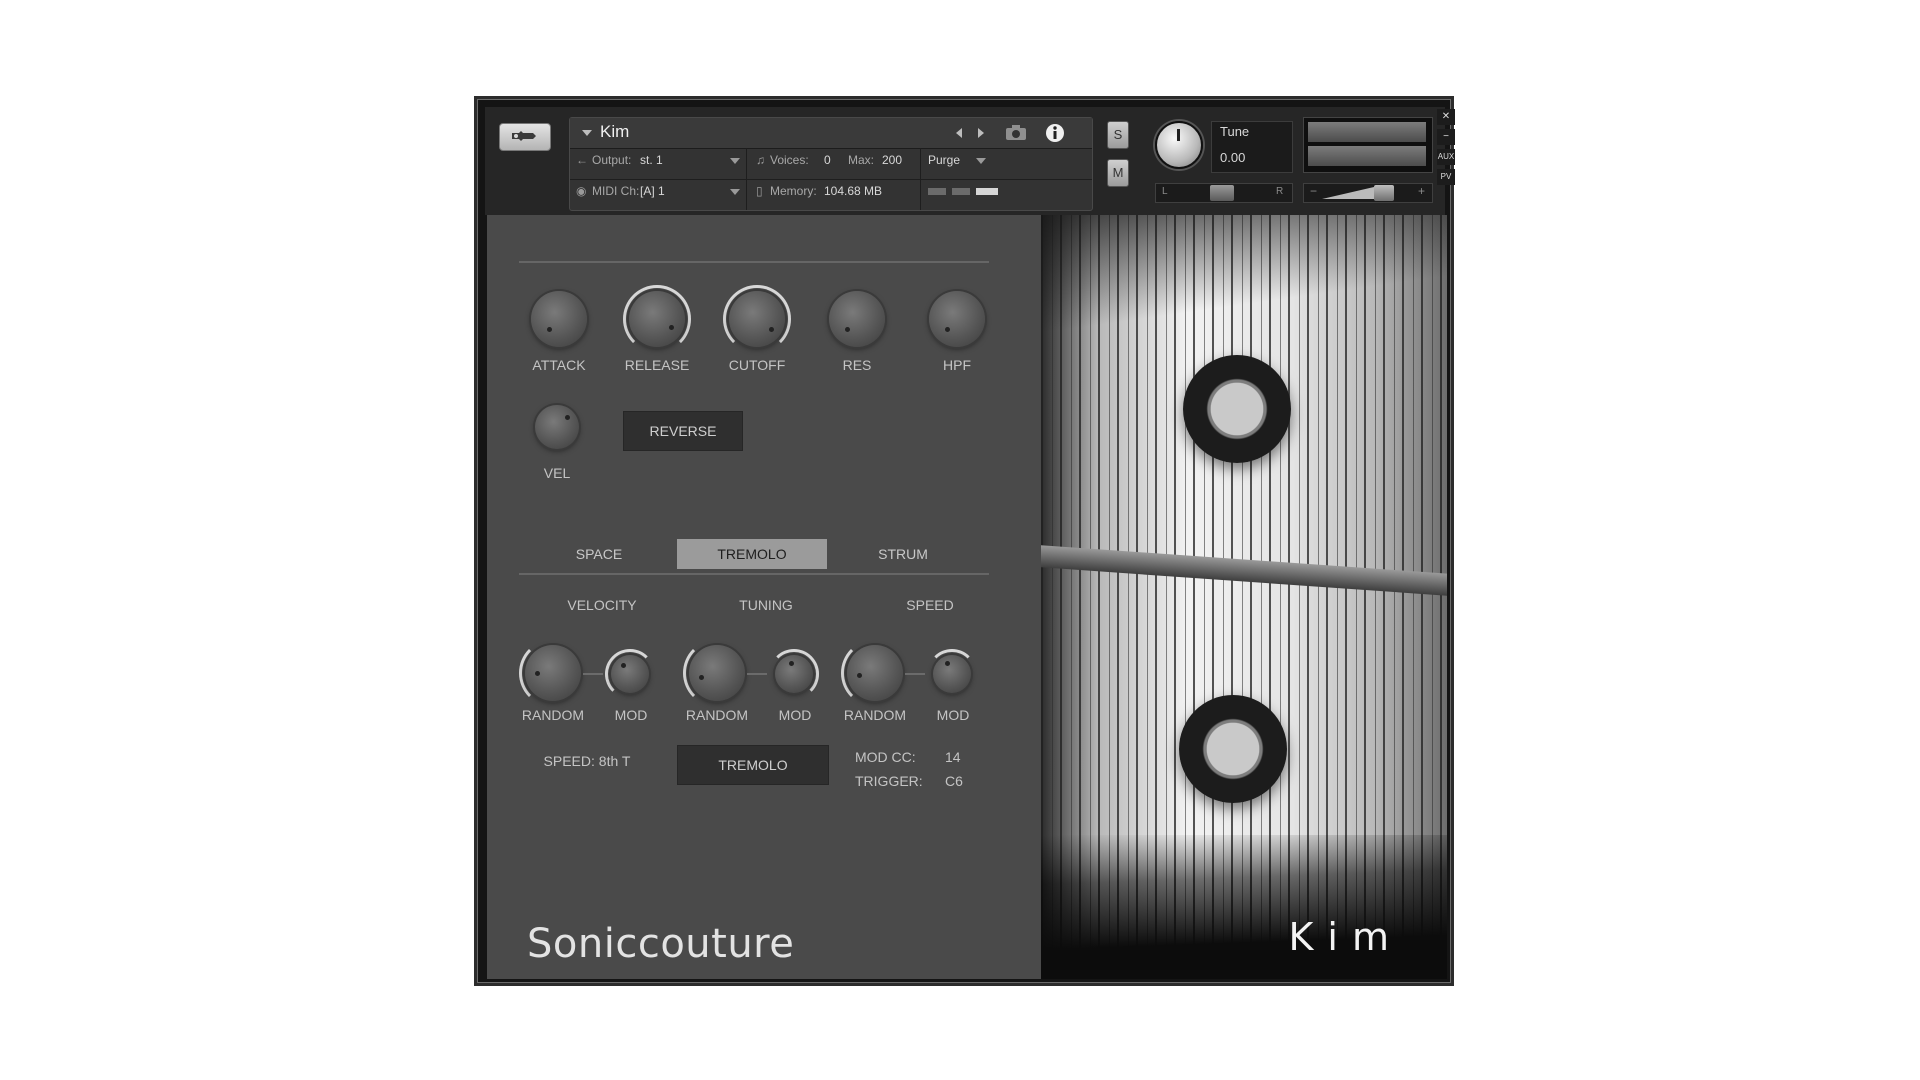  What do you see at coordinates (557, 427) in the screenshot?
I see `vel-knob` at bounding box center [557, 427].